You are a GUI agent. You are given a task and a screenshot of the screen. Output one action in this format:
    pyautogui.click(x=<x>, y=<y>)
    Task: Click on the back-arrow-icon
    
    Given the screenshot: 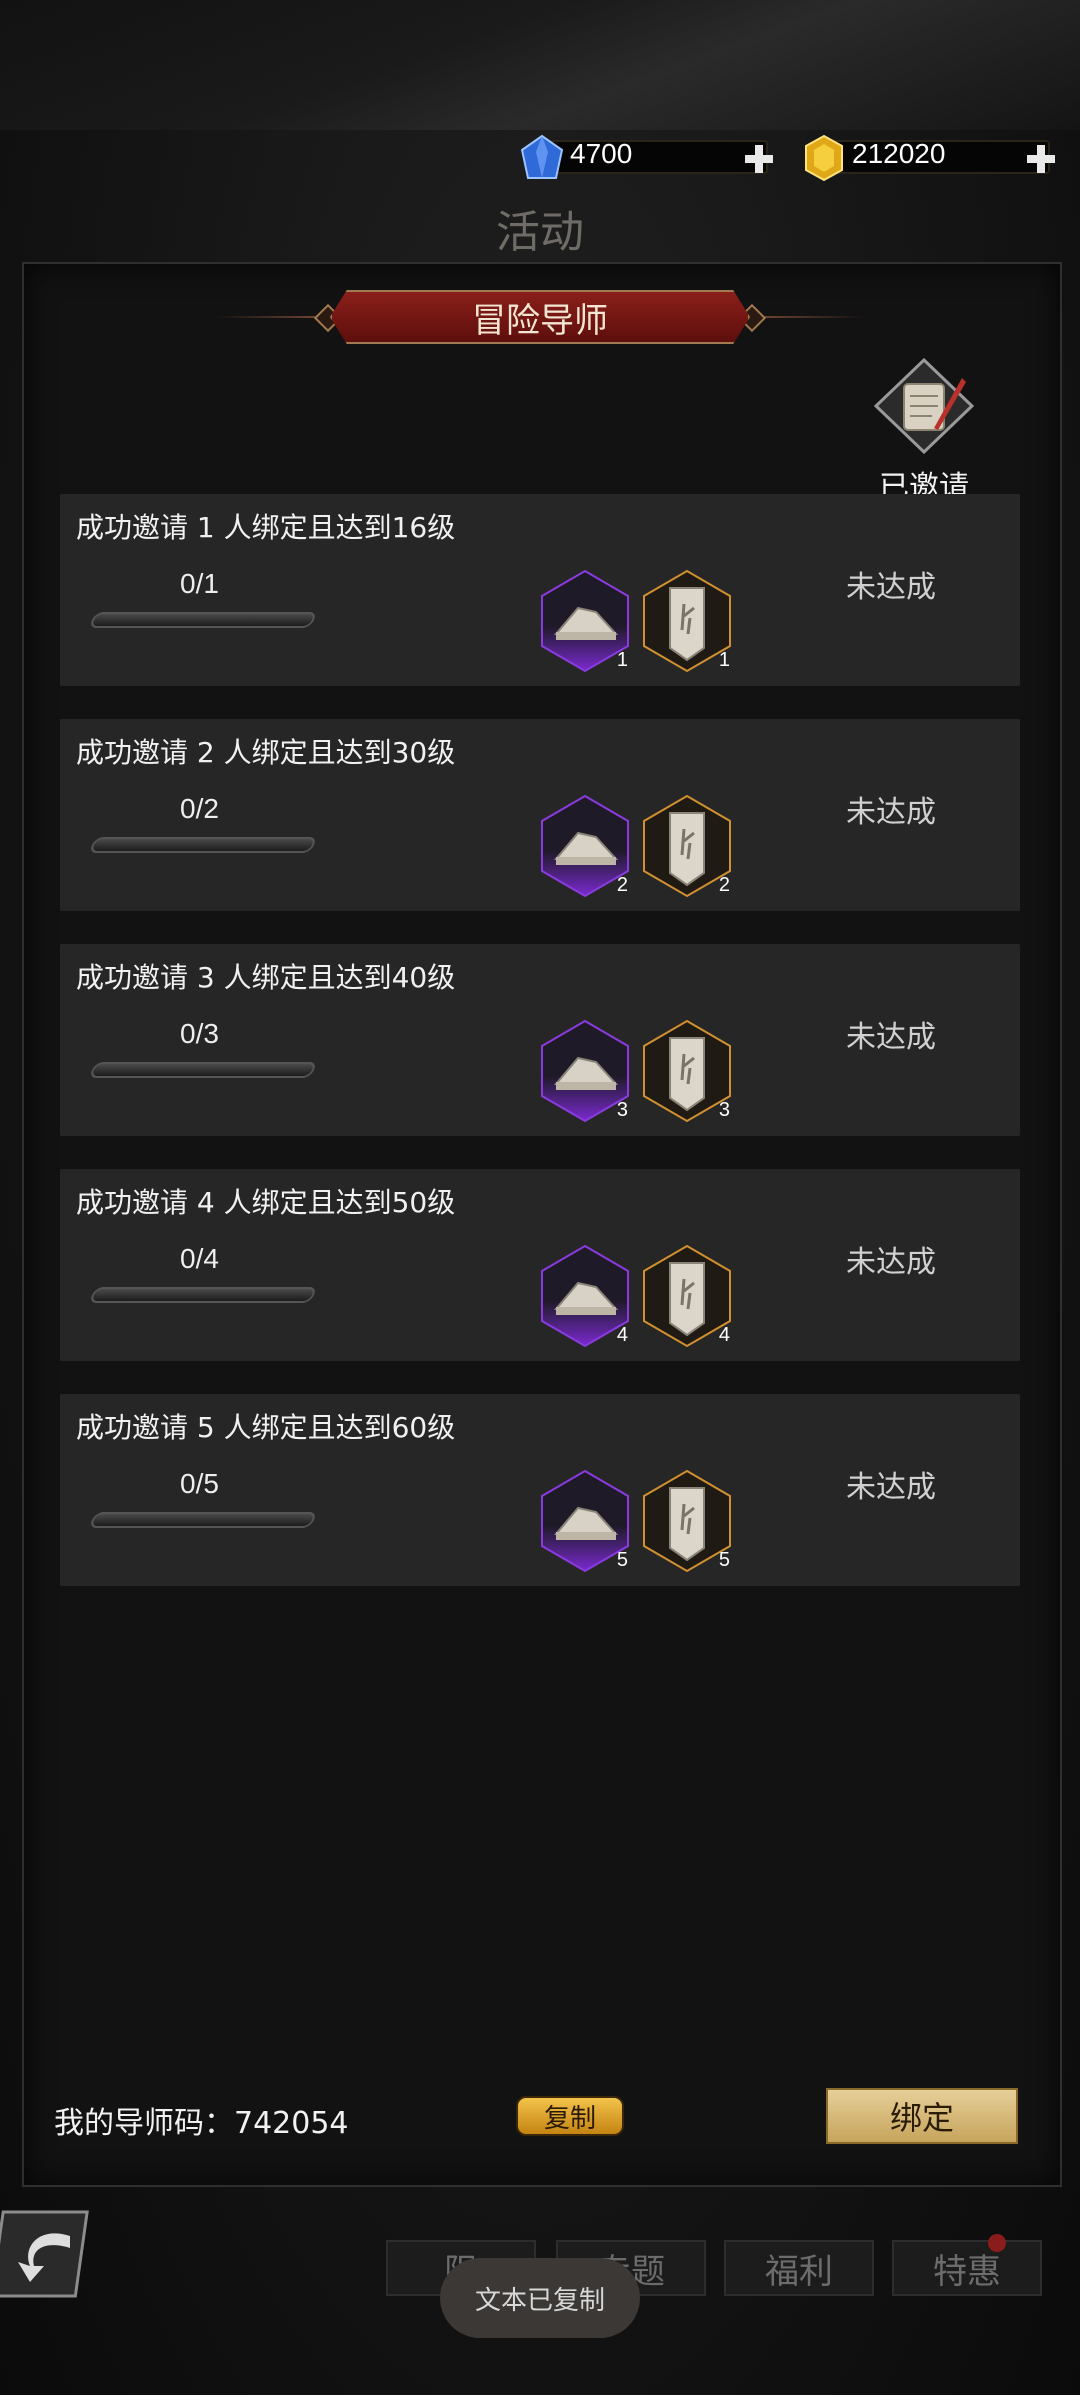 What is the action you would take?
    pyautogui.click(x=48, y=2254)
    